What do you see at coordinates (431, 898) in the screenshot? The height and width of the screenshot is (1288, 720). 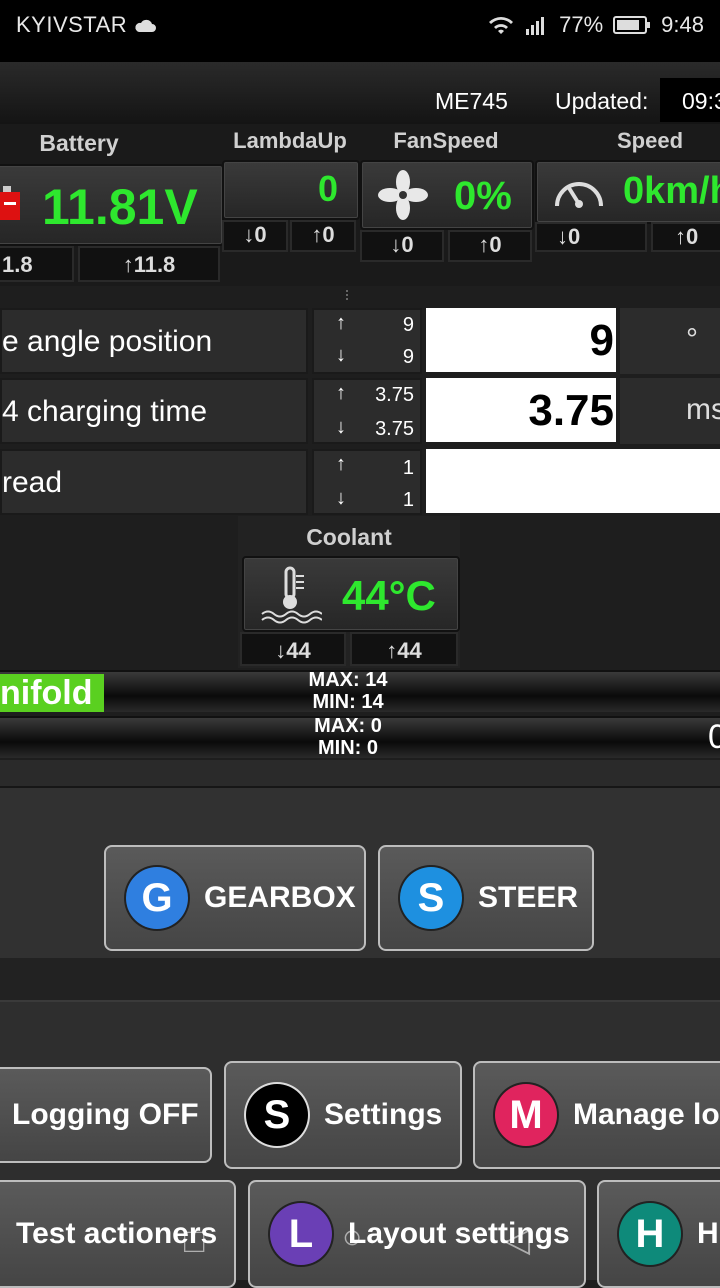 I see `steer-icon: S` at bounding box center [431, 898].